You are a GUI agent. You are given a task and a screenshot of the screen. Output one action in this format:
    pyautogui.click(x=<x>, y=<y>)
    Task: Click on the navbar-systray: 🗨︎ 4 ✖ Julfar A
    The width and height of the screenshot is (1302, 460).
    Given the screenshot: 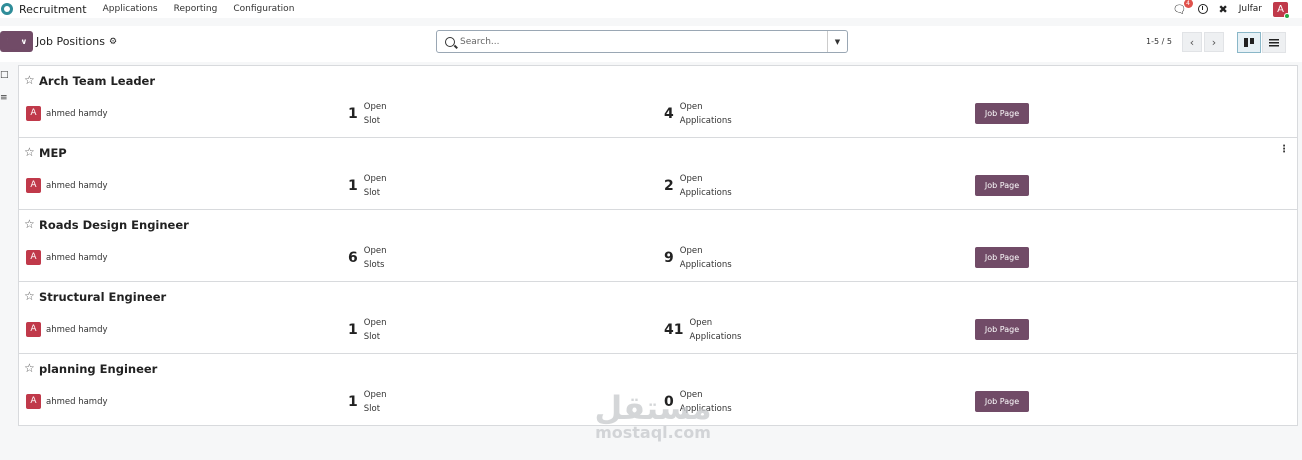 What is the action you would take?
    pyautogui.click(x=1231, y=9)
    